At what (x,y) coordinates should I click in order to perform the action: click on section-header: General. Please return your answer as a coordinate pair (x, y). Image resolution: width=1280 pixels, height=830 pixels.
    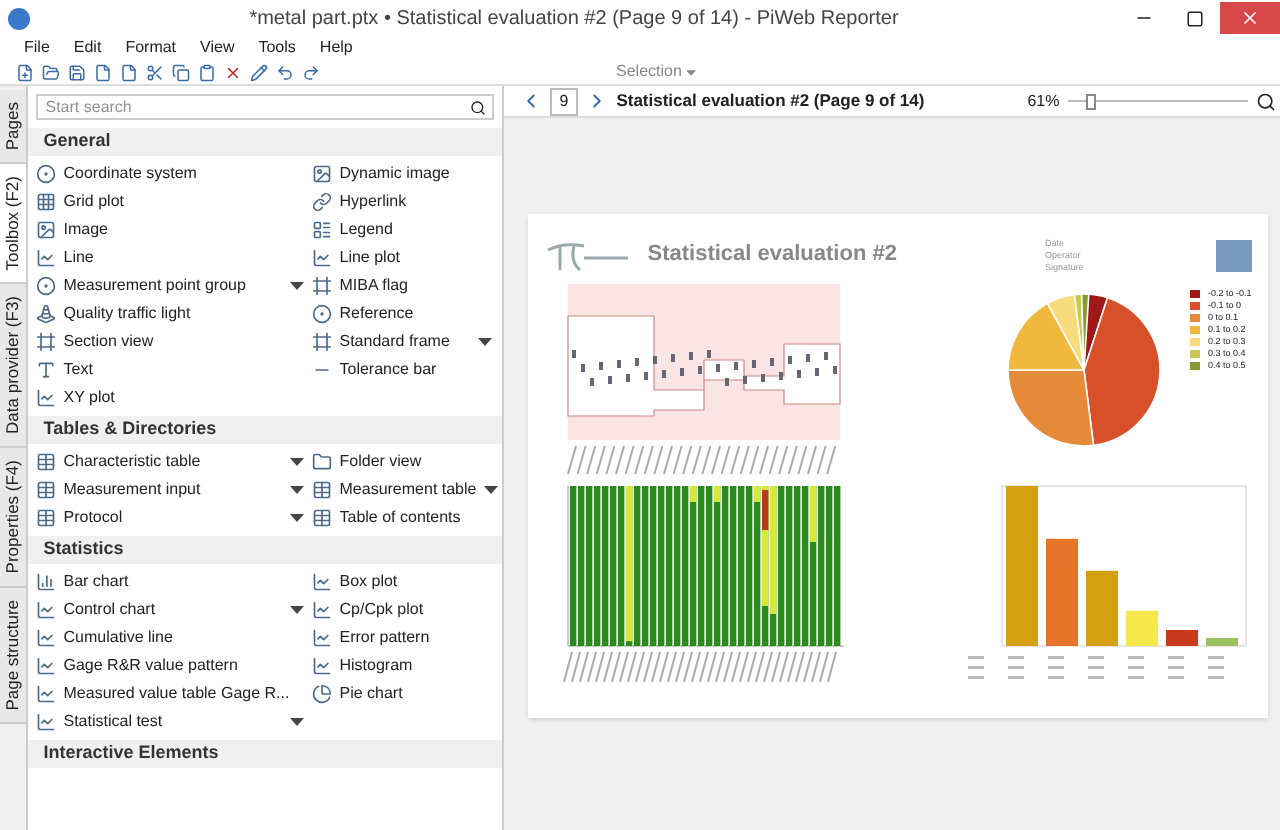
    Looking at the image, I should click on (264, 142).